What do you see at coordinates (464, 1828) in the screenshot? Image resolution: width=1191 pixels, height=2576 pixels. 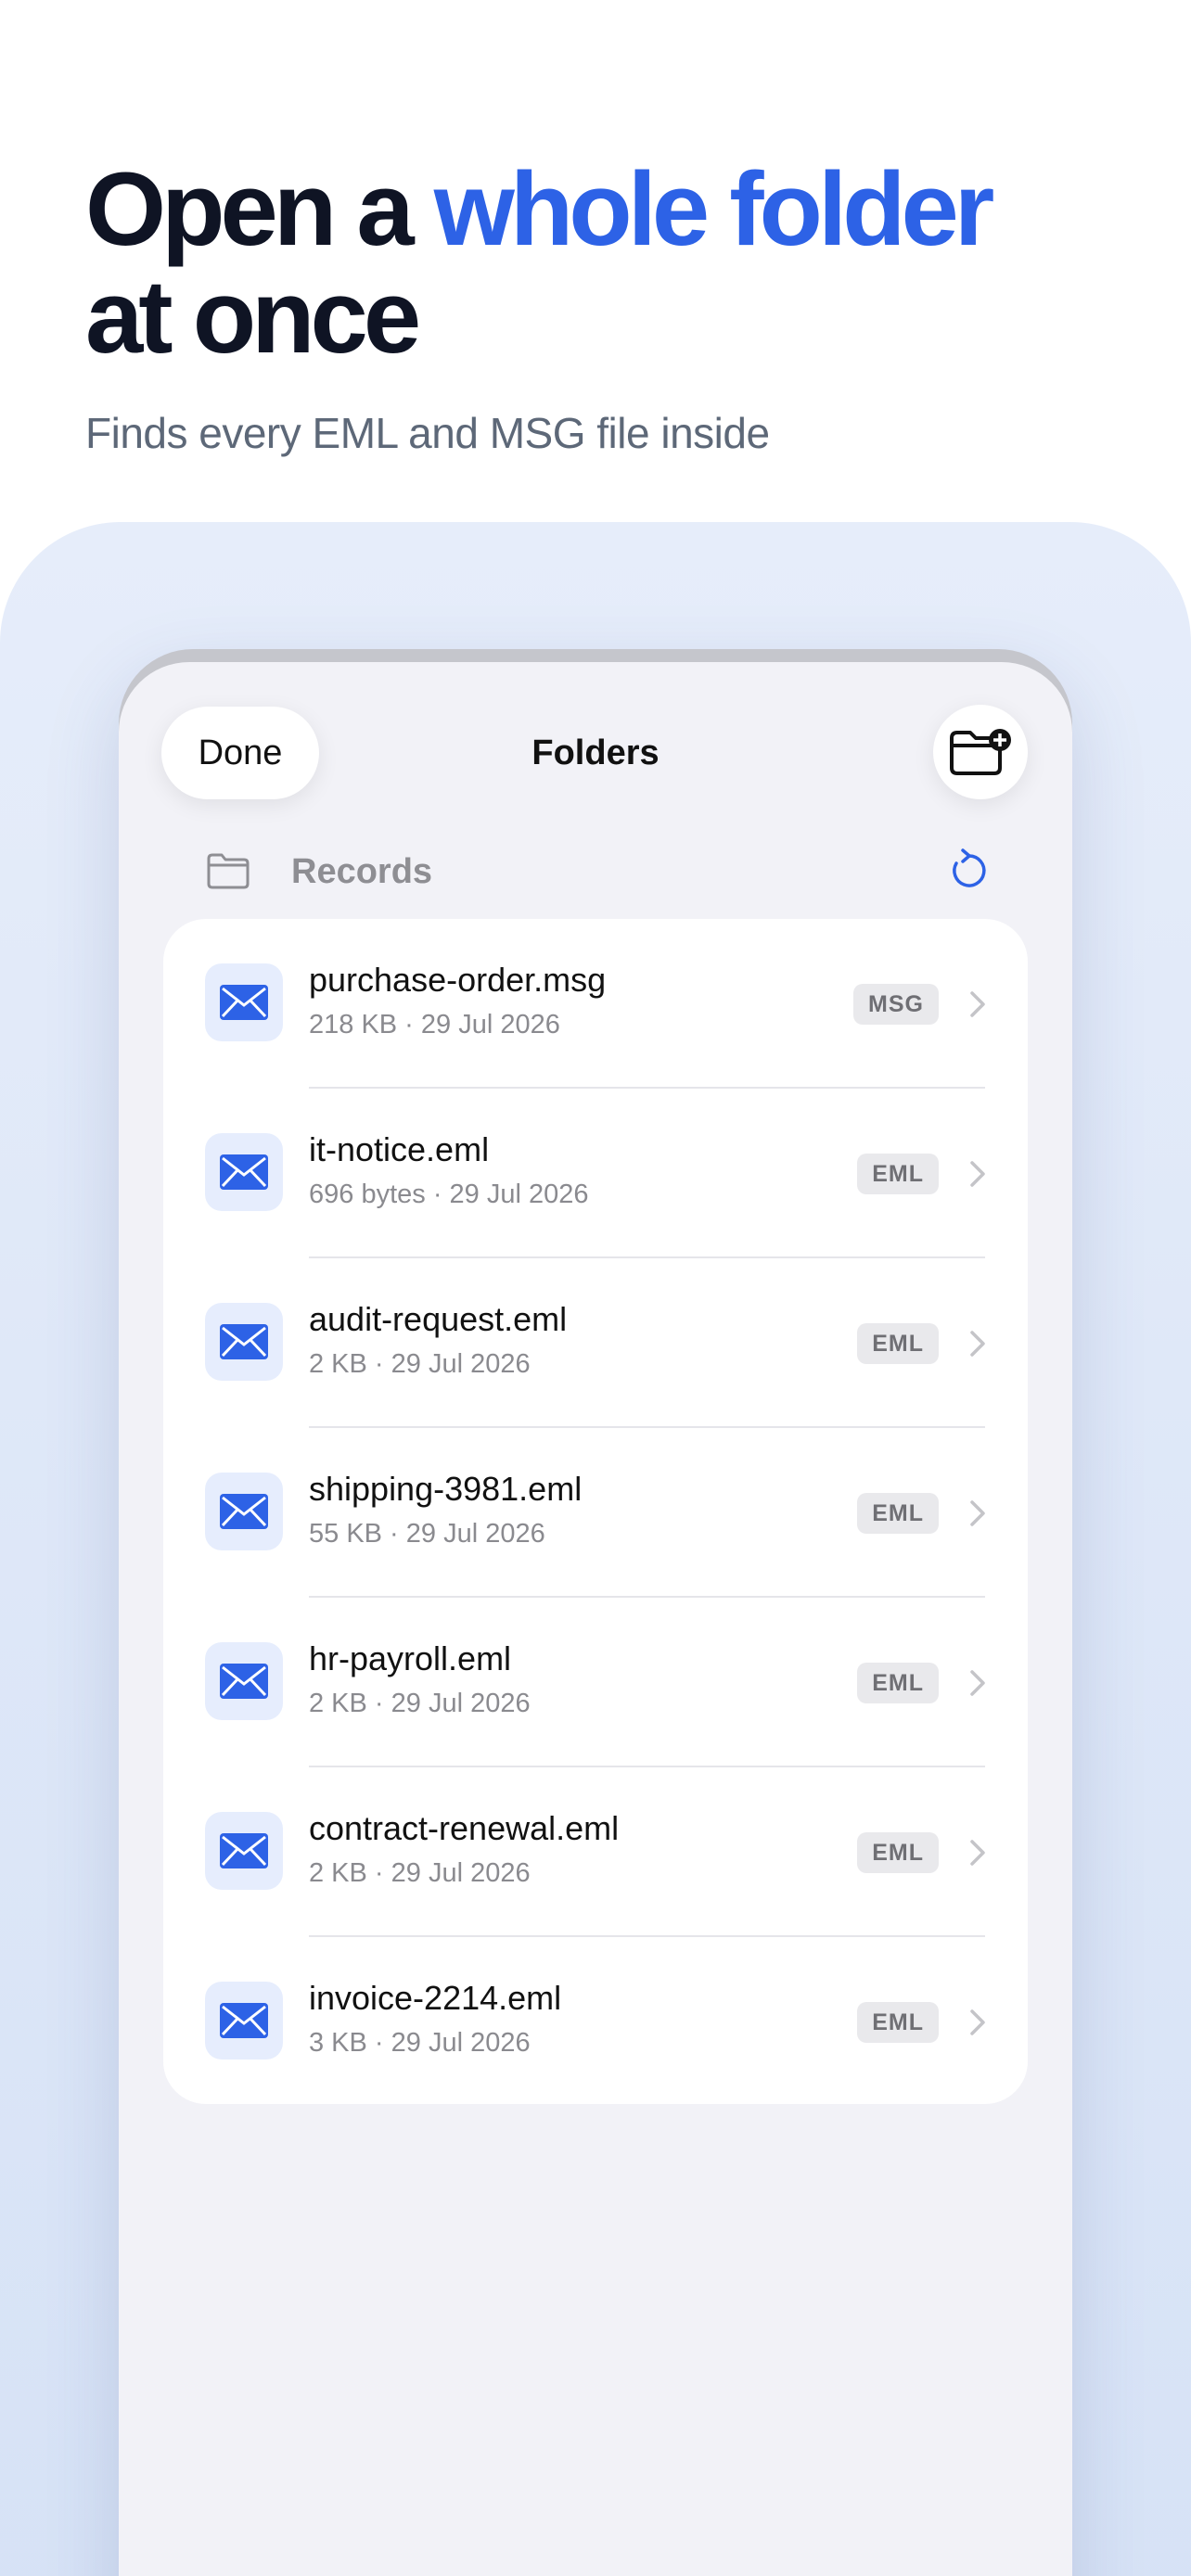 I see `file-name: contract-renewal.eml` at bounding box center [464, 1828].